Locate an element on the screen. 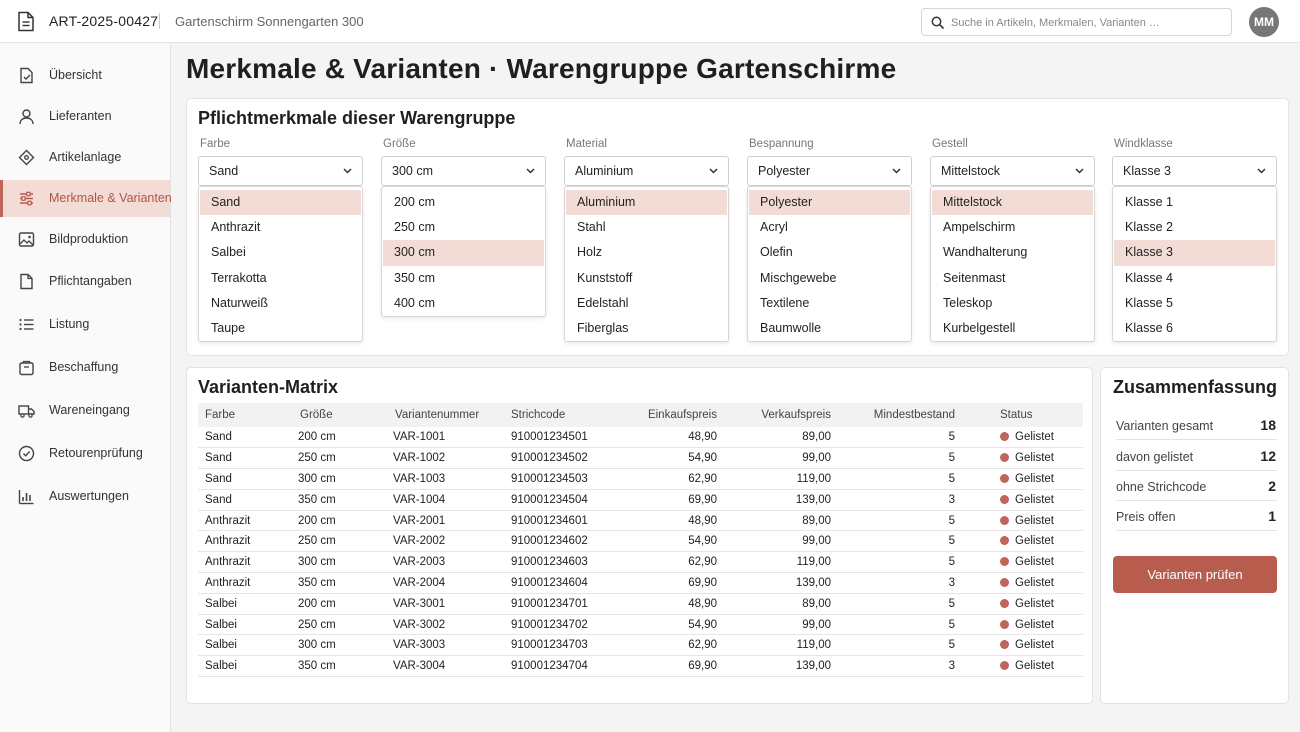 The image size is (1300, 732). sidebar-item-merkmale-varianten: Merkmale & Varianten is located at coordinates (86, 198).